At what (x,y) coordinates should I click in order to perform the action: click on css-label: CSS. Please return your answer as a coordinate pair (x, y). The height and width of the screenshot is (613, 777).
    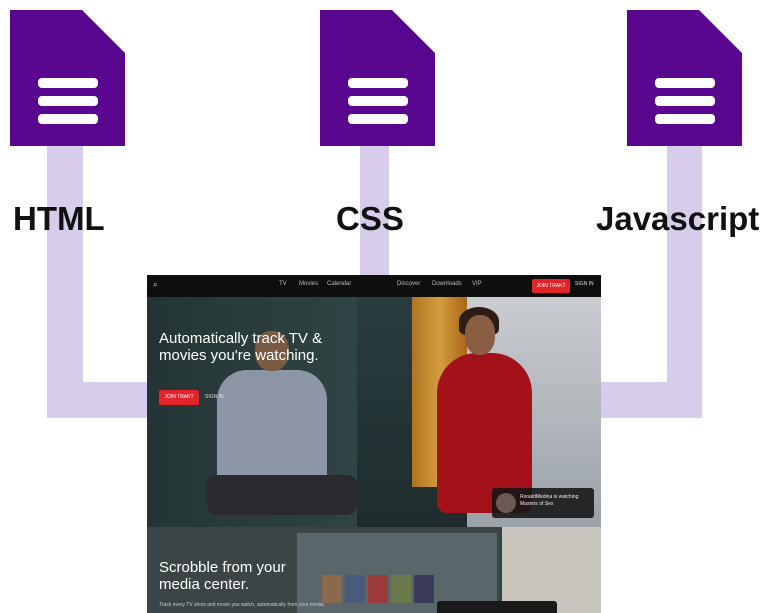
    Looking at the image, I should click on (370, 218).